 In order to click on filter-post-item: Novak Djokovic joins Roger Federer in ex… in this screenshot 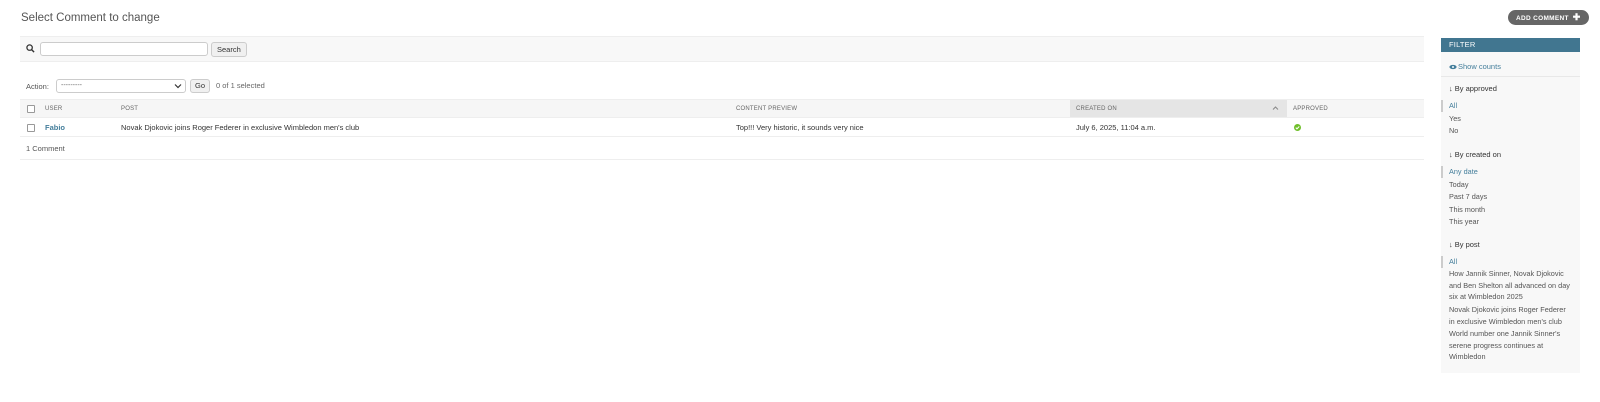, I will do `click(1511, 315)`.